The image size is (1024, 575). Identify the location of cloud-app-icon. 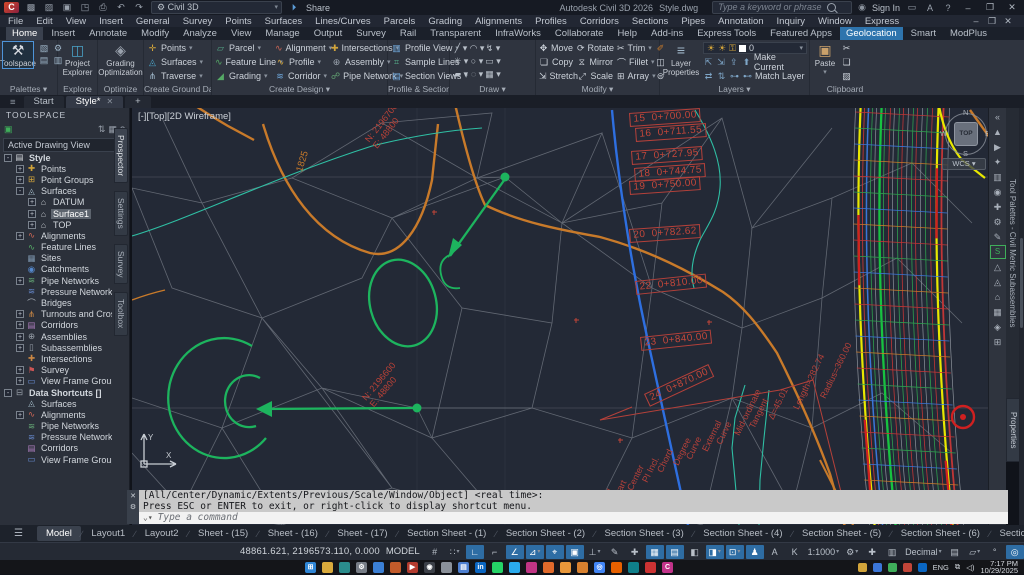
(565, 567).